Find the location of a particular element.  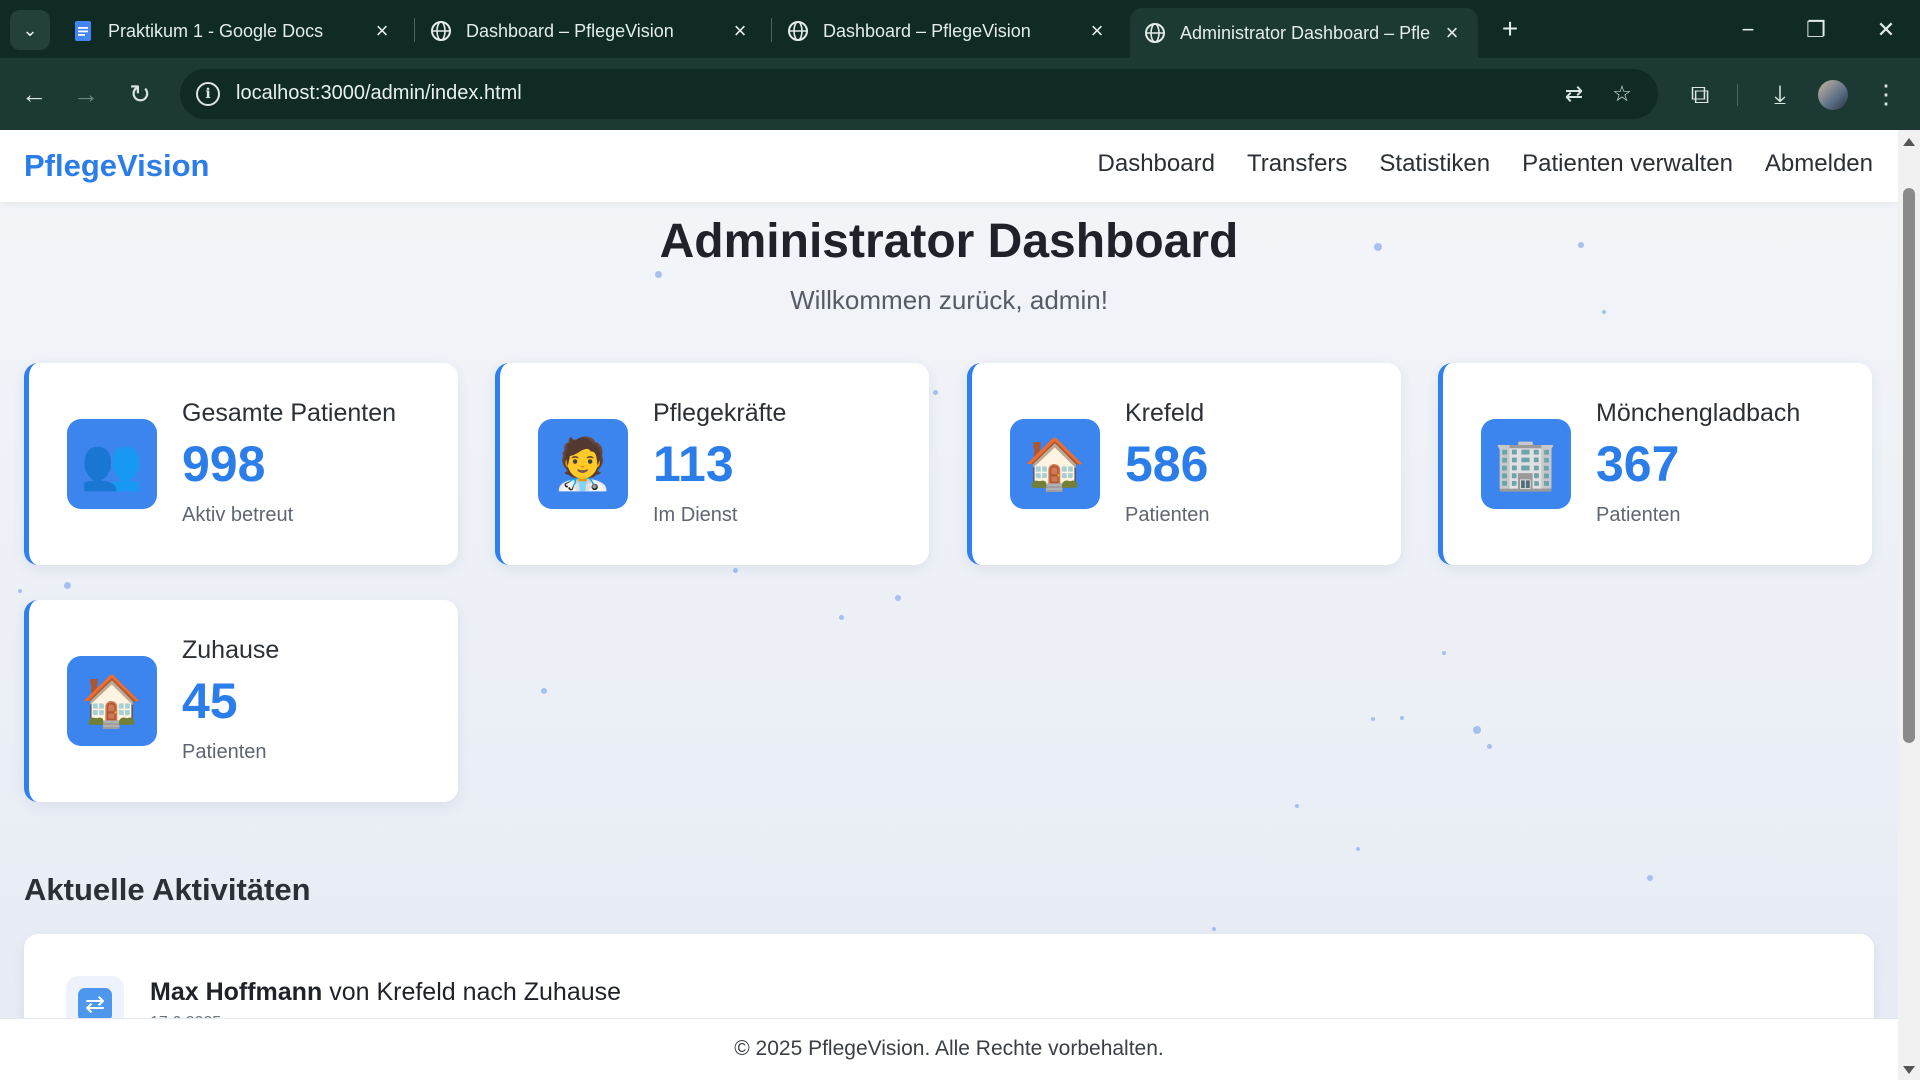

scroll-down-arrow-icon is located at coordinates (1909, 1070).